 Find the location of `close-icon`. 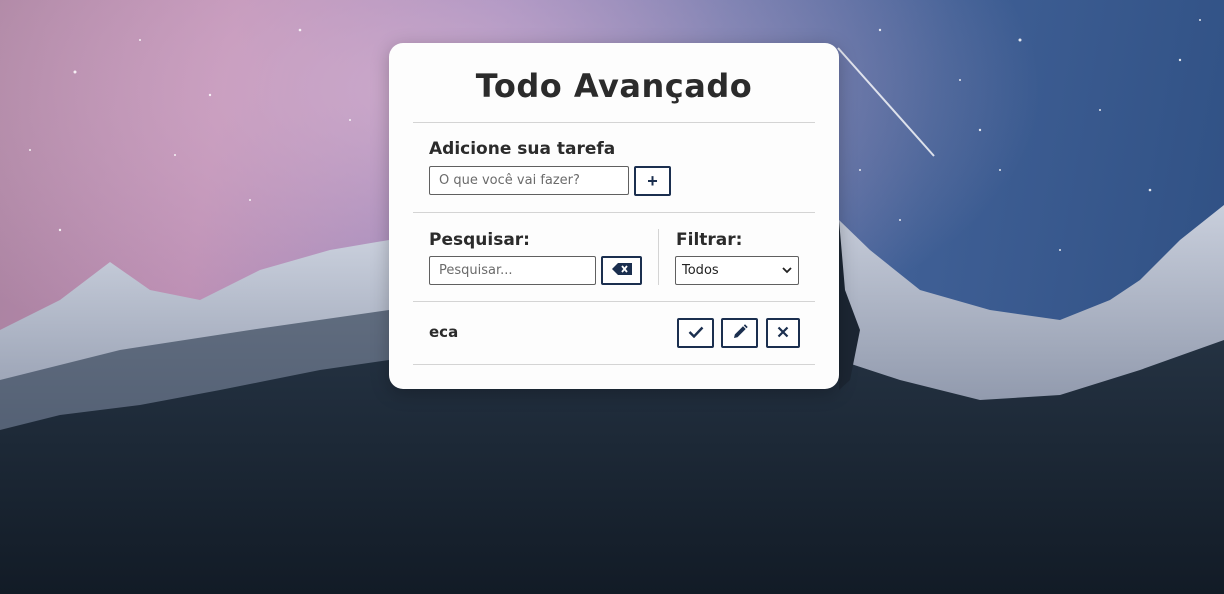

close-icon is located at coordinates (783, 333).